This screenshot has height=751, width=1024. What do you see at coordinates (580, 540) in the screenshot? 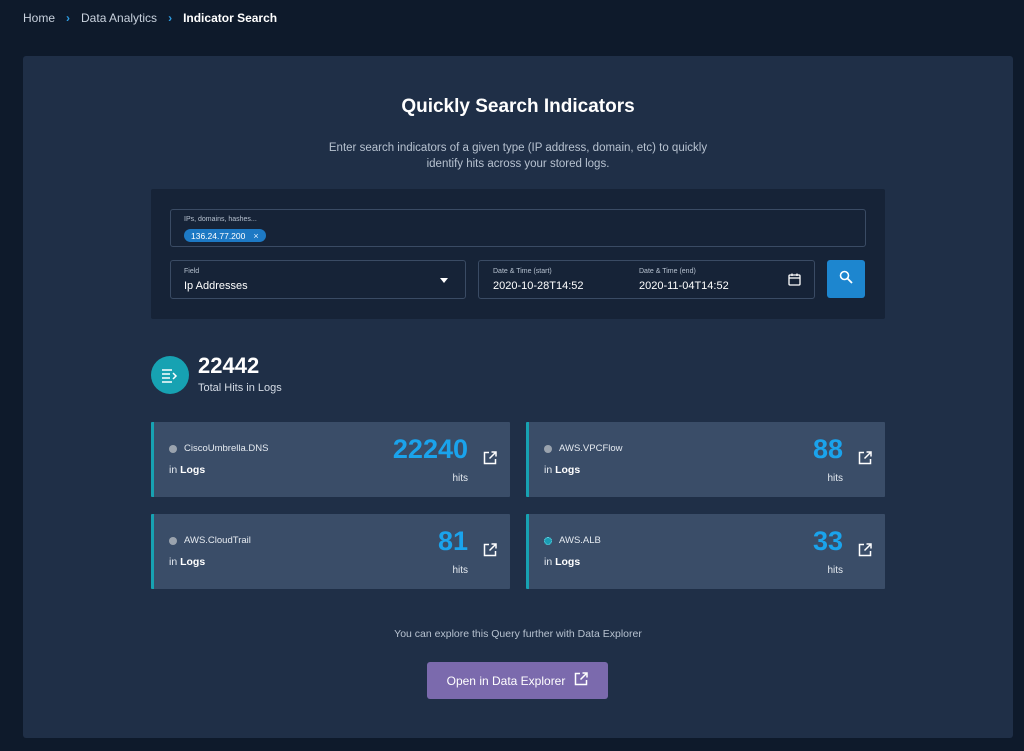
I see `source-name: AWS.ALB` at bounding box center [580, 540].